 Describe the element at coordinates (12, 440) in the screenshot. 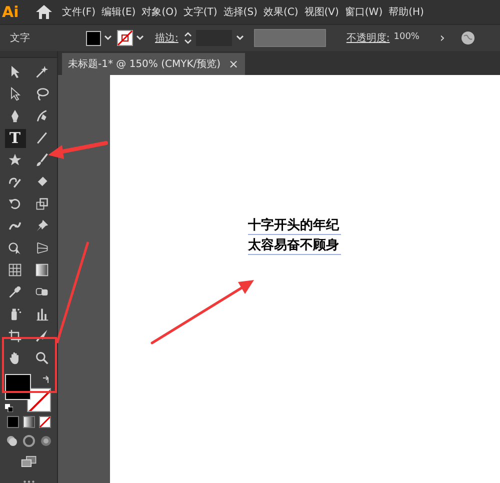

I see `draw-normal-icon` at that location.